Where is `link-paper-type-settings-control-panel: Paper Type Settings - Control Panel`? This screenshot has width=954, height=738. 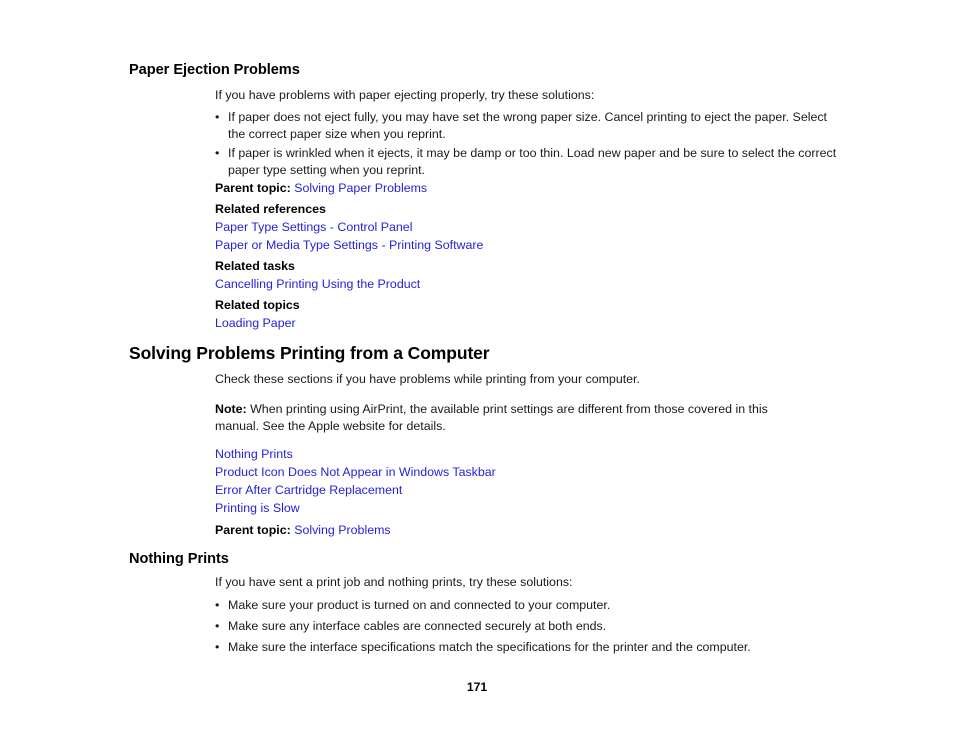
link-paper-type-settings-control-panel: Paper Type Settings - Control Panel is located at coordinates (313, 227).